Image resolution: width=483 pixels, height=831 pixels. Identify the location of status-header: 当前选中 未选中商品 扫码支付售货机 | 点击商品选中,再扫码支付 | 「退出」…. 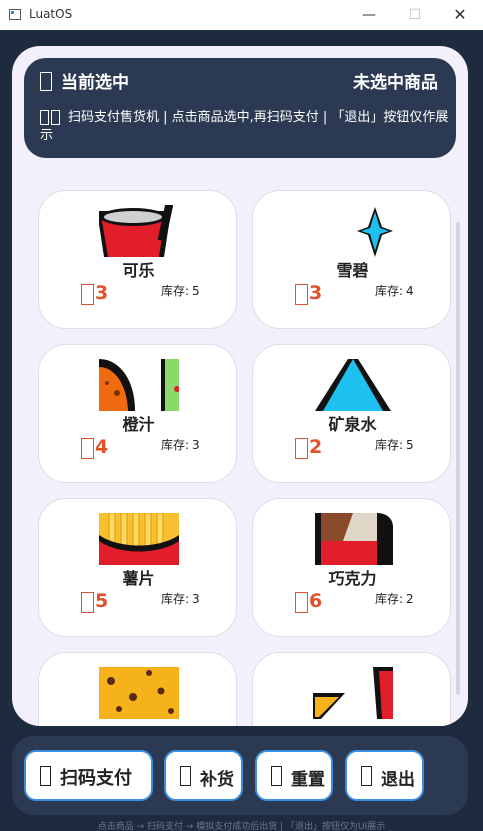
(240, 108).